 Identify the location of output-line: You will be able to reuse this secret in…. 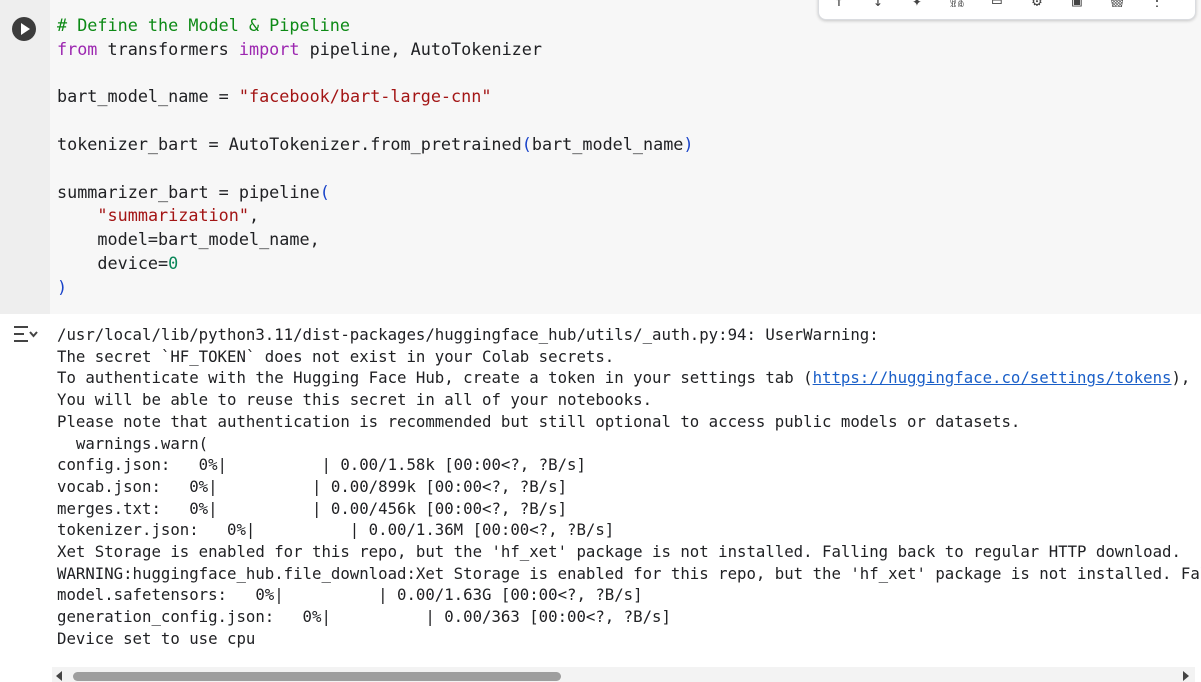
(355, 400).